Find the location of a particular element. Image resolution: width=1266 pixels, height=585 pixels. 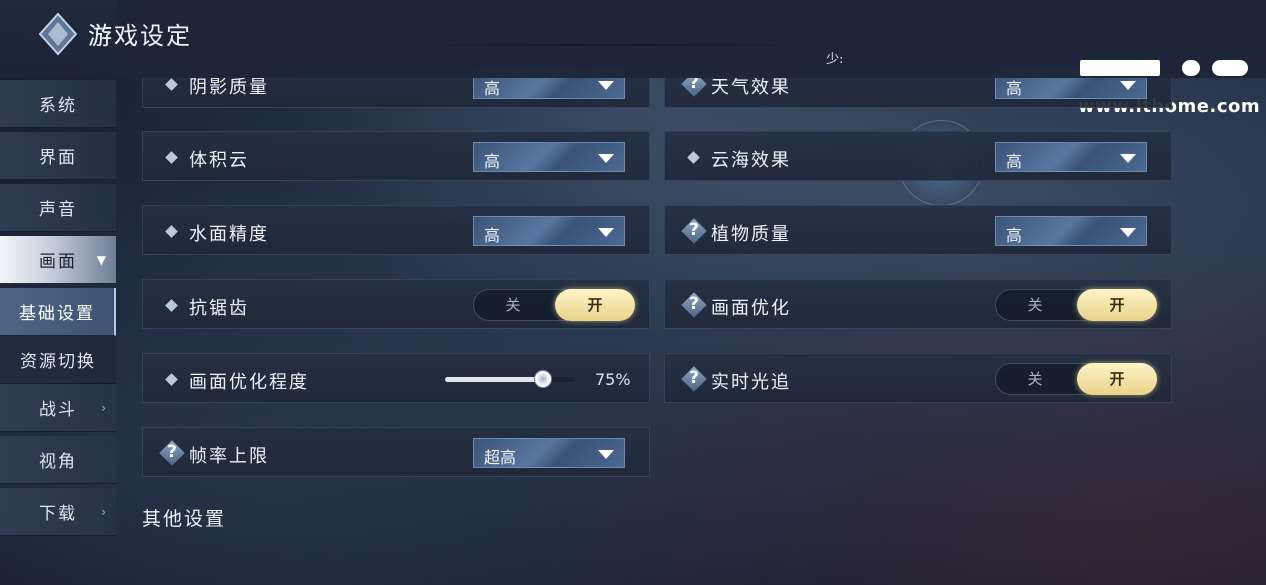

setting-label: 植物质量 is located at coordinates (751, 234).